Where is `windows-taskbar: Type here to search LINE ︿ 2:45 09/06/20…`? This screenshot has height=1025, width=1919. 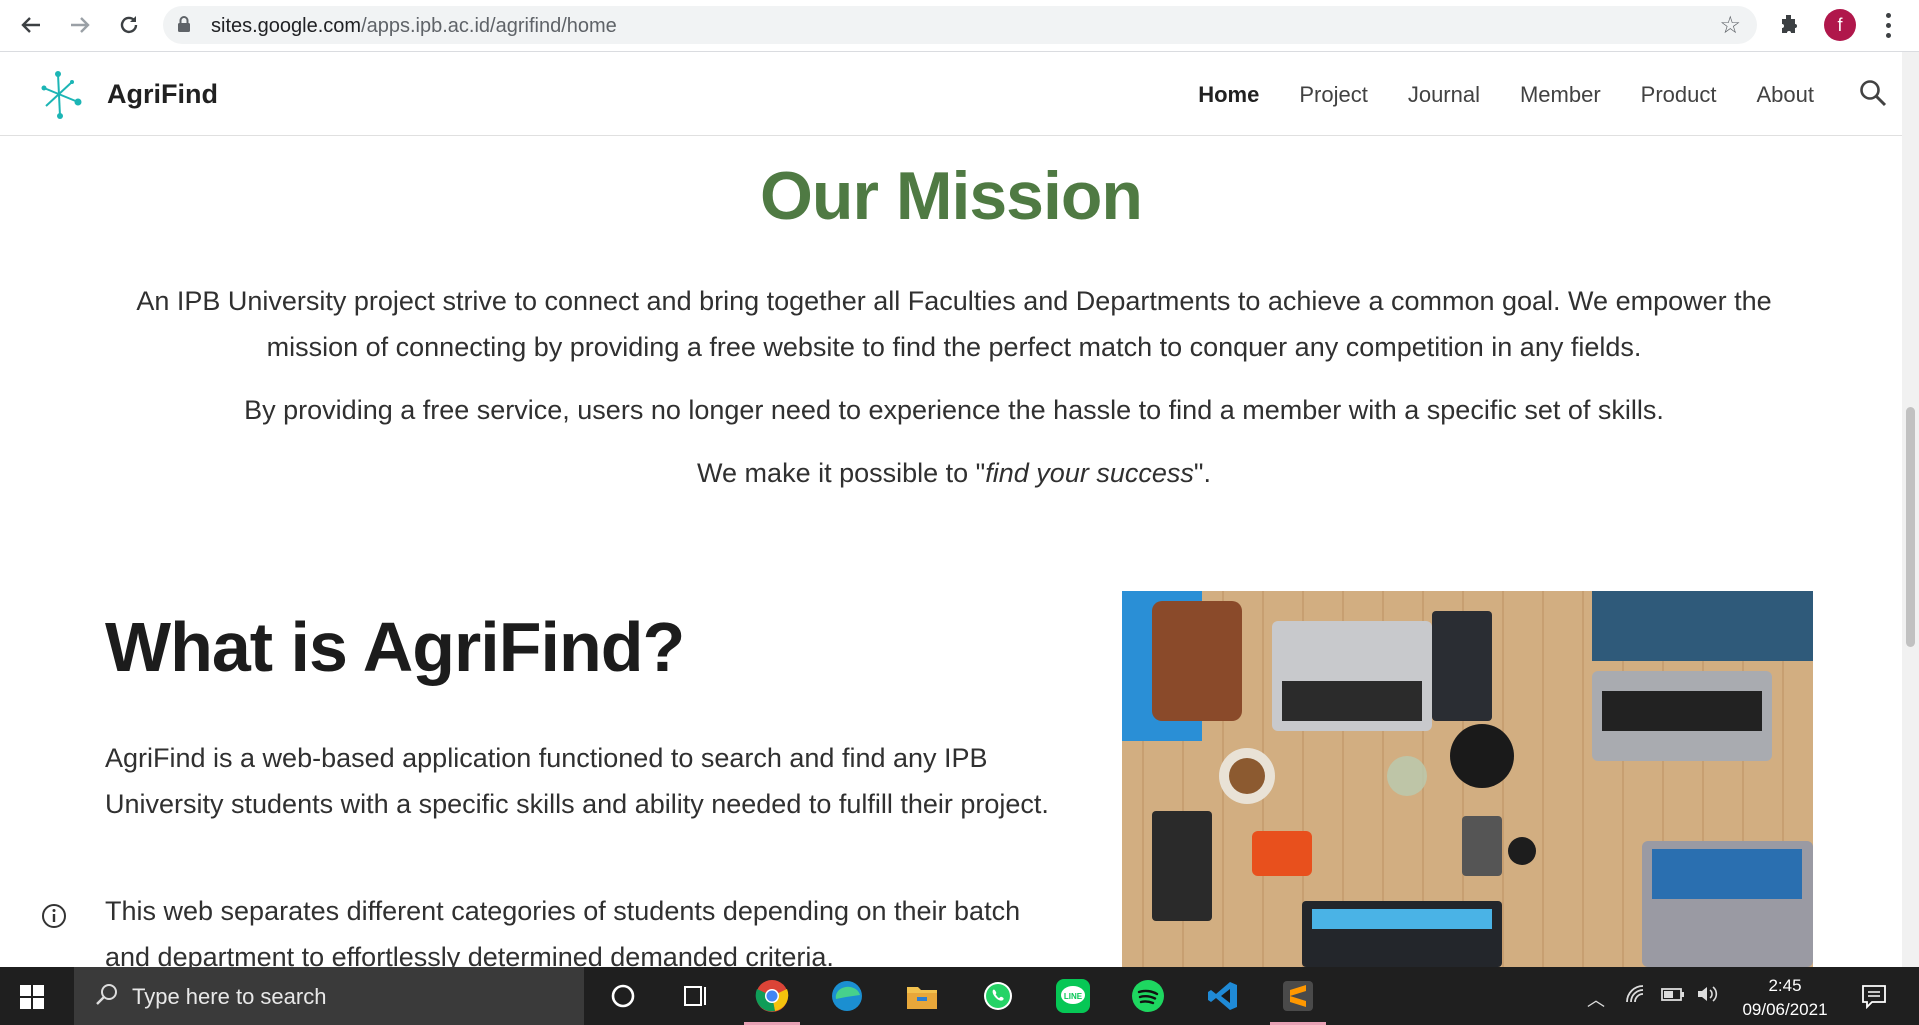 windows-taskbar: Type here to search LINE ︿ 2:45 09/06/20… is located at coordinates (959, 996).